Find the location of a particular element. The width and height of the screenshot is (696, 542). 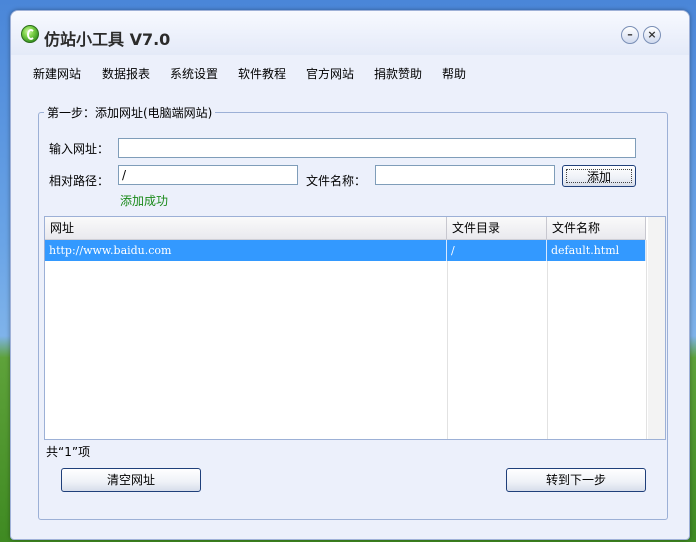

column-header-url: 网址 is located at coordinates (246, 228).